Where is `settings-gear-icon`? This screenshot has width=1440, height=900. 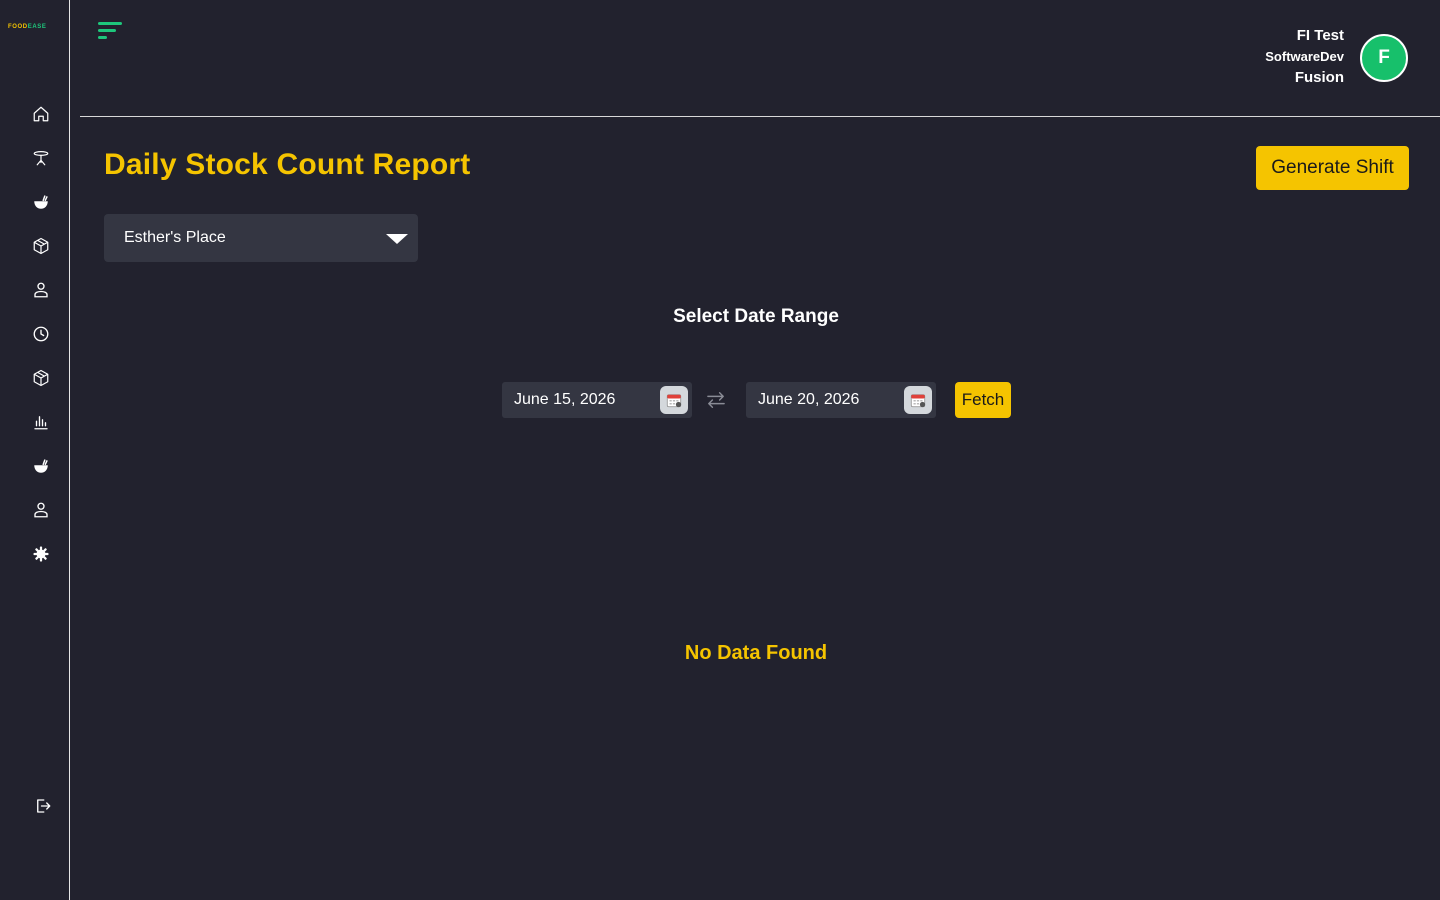 settings-gear-icon is located at coordinates (41, 554).